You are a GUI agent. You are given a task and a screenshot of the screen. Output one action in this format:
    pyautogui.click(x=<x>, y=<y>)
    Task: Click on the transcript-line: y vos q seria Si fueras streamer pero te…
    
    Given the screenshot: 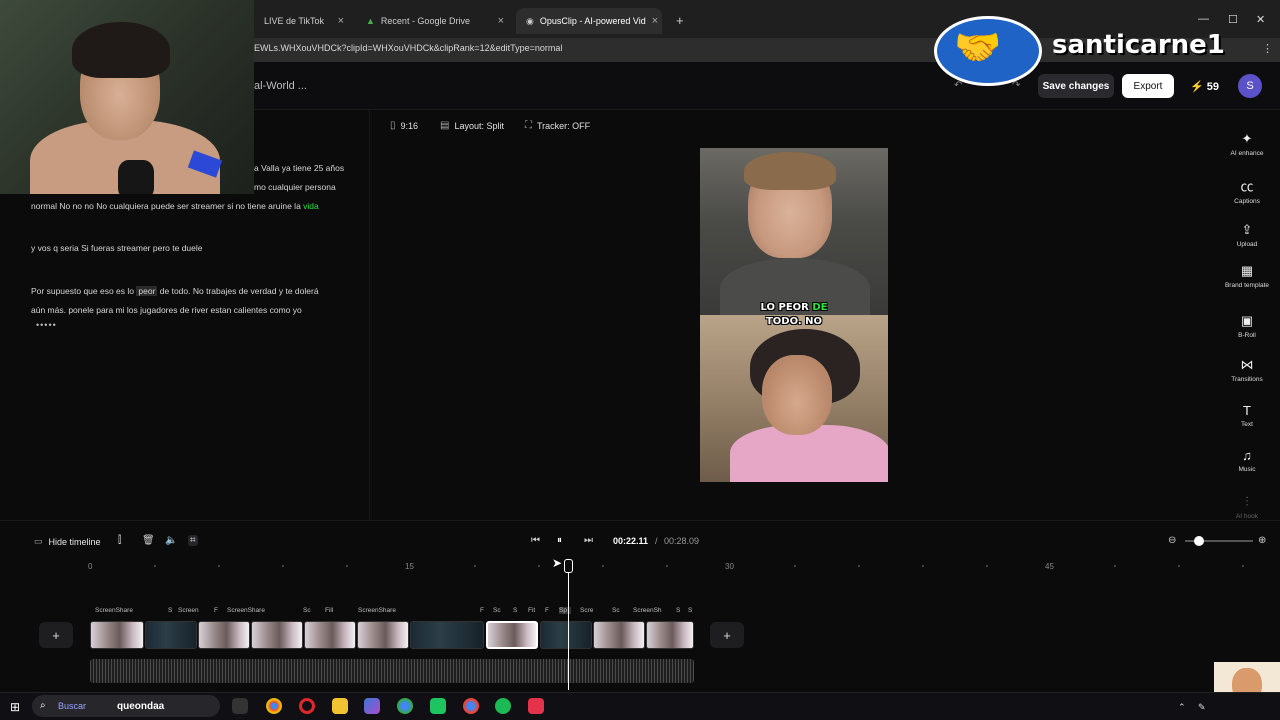 What is the action you would take?
    pyautogui.click(x=117, y=248)
    